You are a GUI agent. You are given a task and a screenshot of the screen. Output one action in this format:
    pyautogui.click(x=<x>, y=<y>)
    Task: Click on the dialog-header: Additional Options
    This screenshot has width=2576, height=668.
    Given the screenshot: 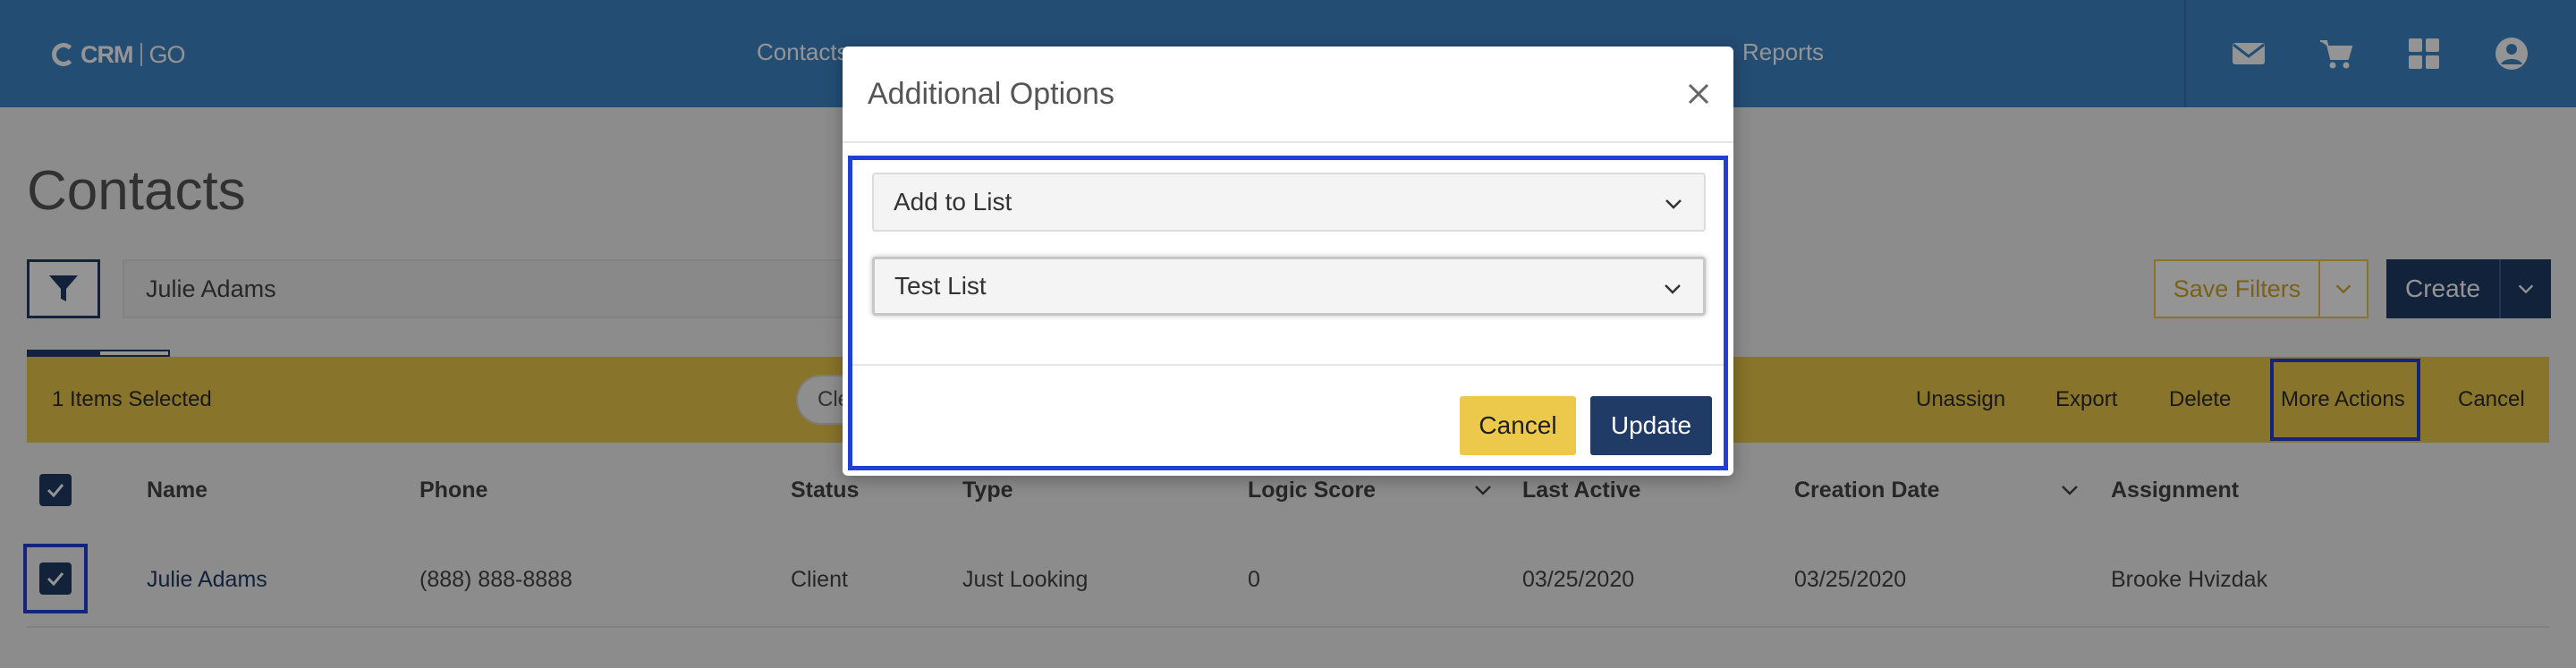 What is the action you would take?
    pyautogui.click(x=1288, y=95)
    